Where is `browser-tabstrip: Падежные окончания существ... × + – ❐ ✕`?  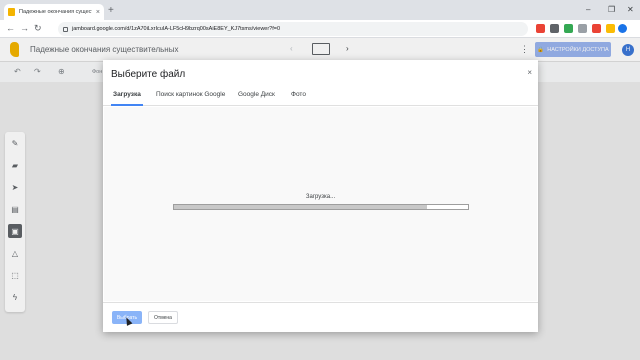
browser-tabstrip: Падежные окончания существ... × + – ❐ ✕ is located at coordinates (320, 10).